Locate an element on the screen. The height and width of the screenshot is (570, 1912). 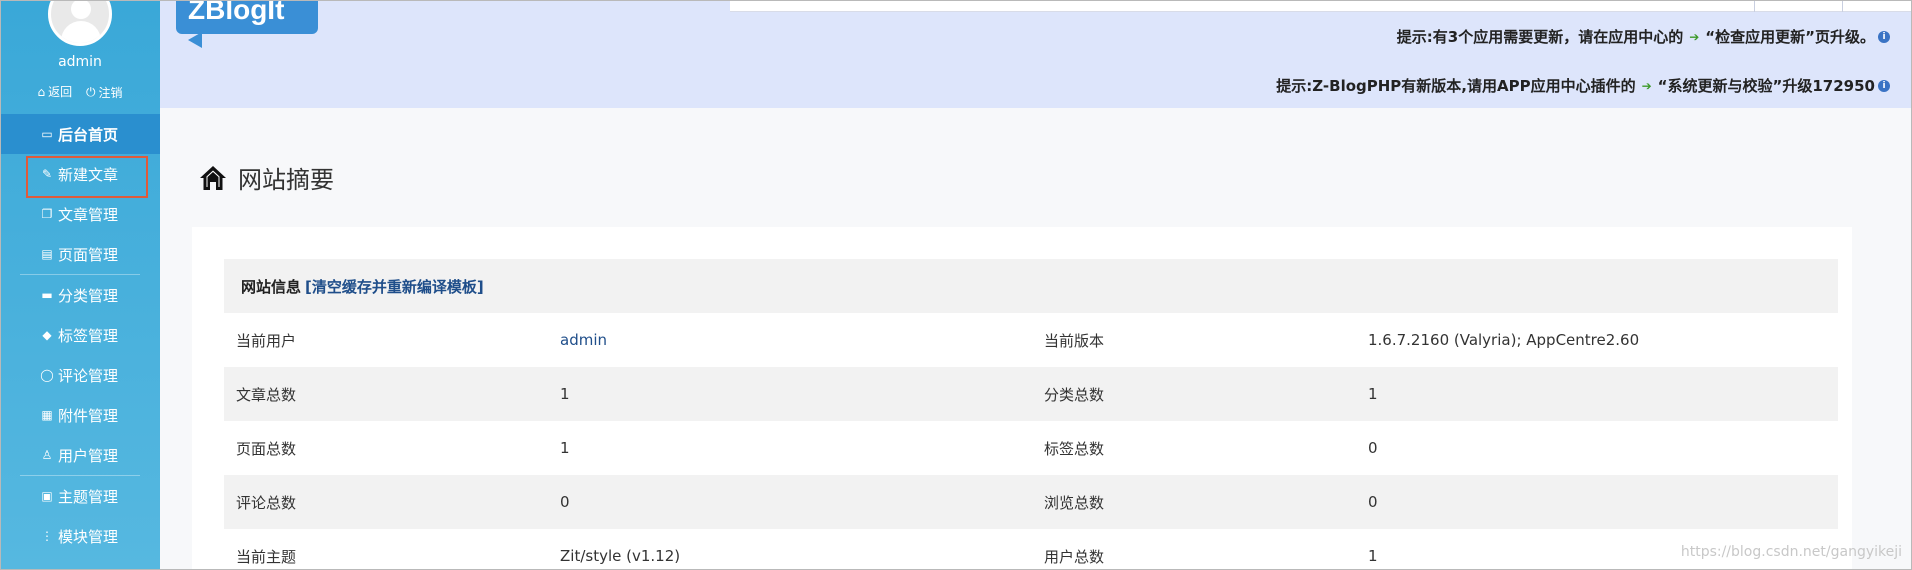
sidebar-item-categories: ▬ 分类管理 is located at coordinates (80, 295).